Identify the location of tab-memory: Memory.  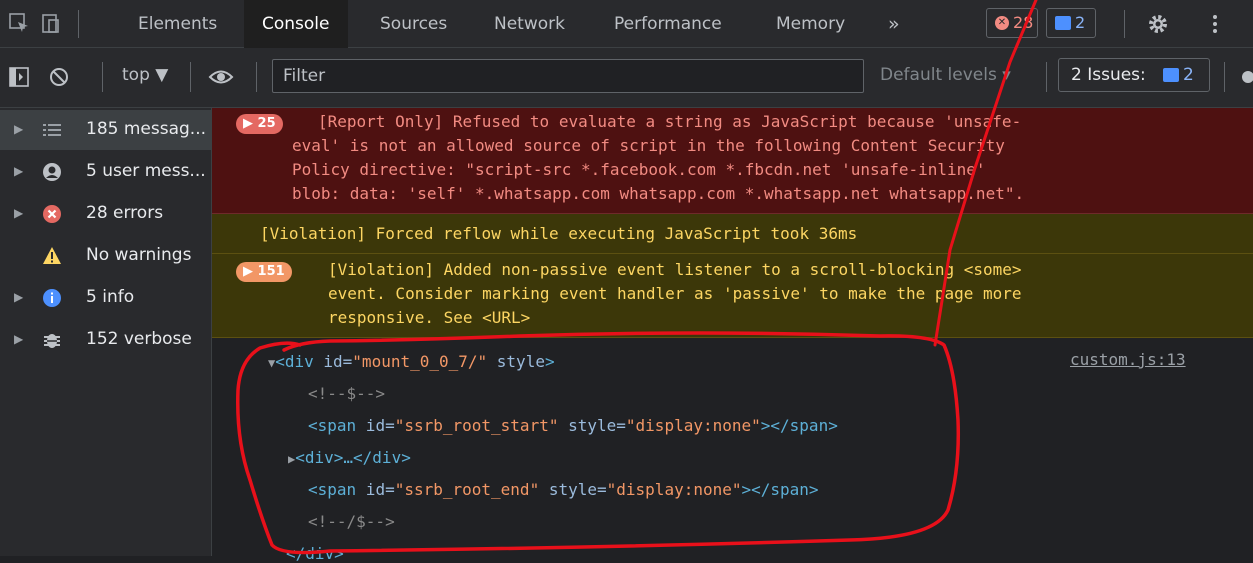
(810, 24).